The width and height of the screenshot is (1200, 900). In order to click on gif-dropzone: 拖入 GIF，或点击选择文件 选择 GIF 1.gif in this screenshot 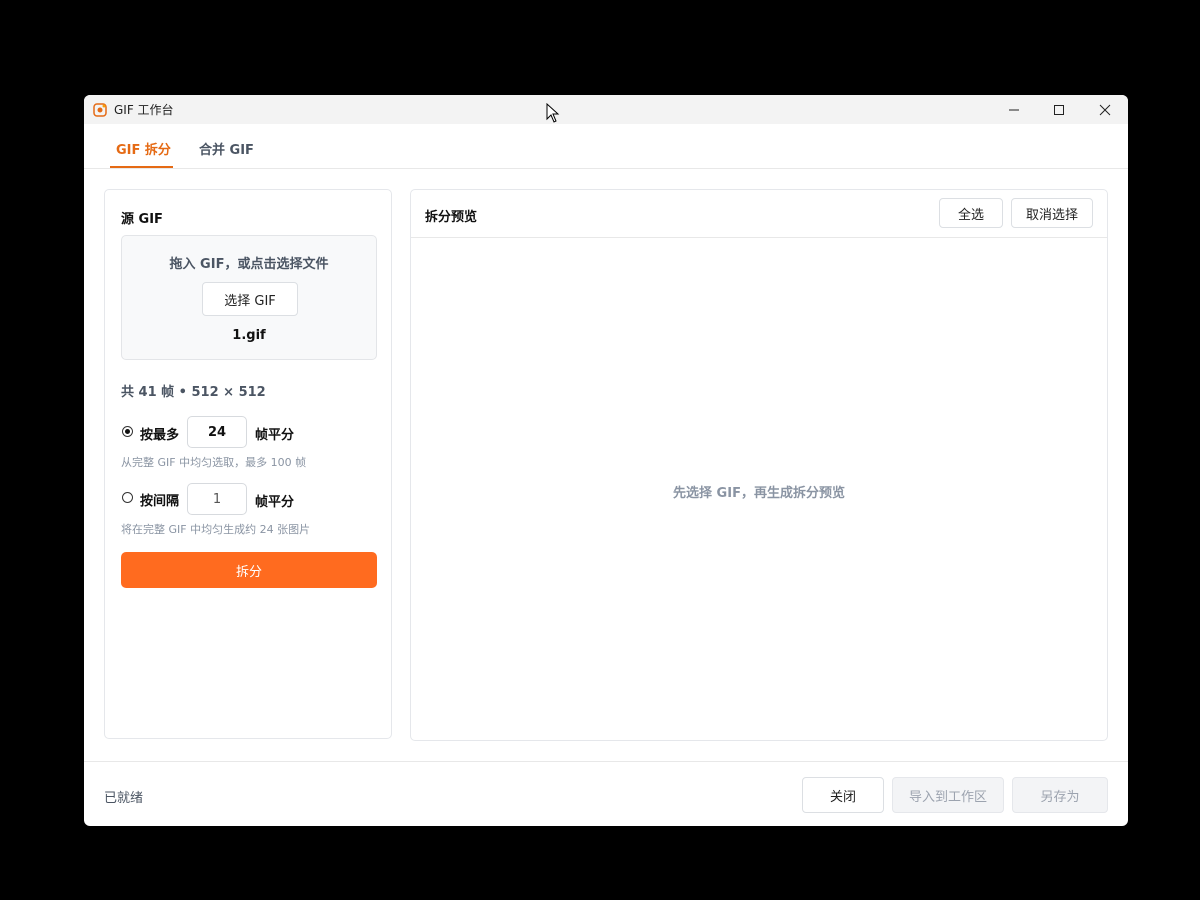, I will do `click(249, 297)`.